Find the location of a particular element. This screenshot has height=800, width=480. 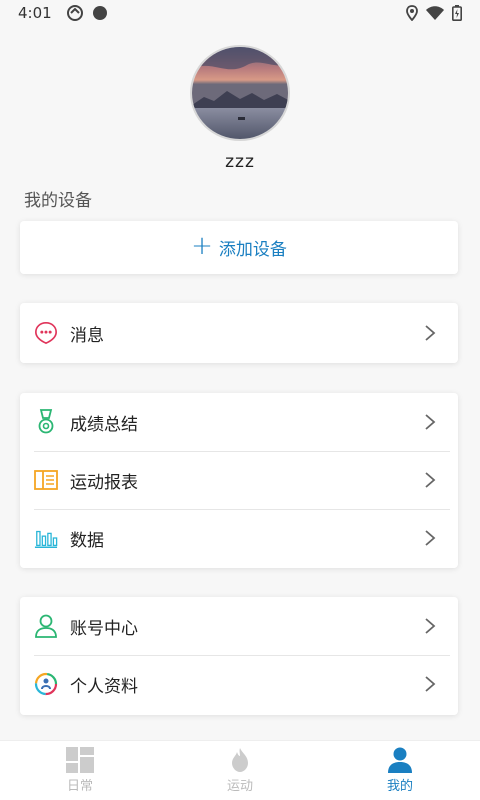

menu-item-label: 个人资料 is located at coordinates (104, 686).